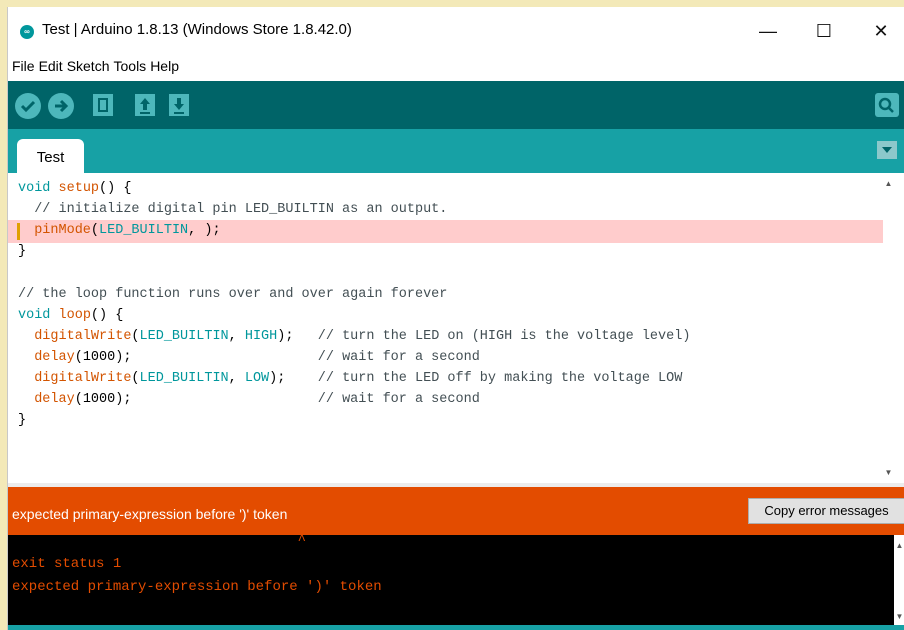  I want to click on arrow-down-icon, so click(179, 106).